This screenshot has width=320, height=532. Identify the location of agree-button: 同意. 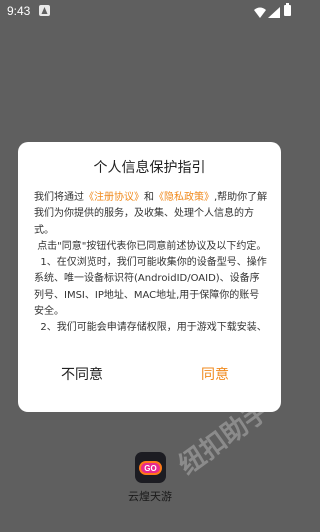
(215, 374).